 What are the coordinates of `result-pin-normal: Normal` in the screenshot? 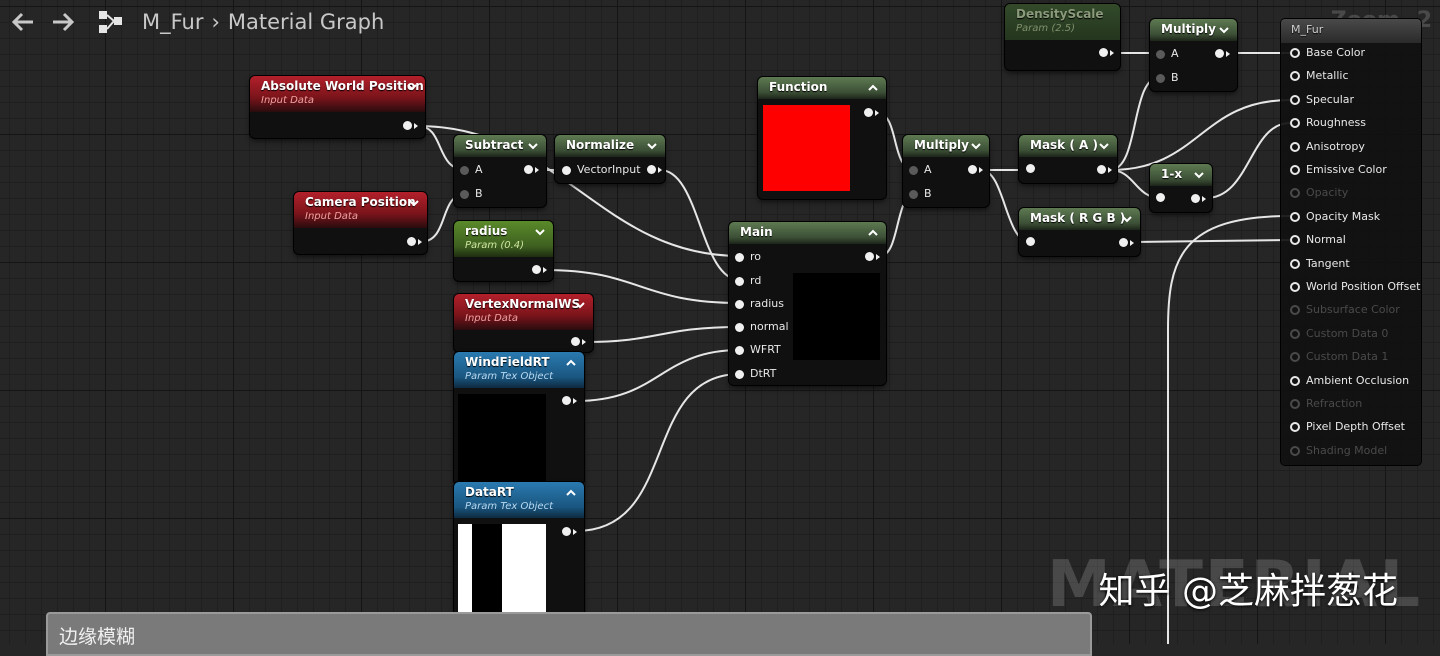 It's located at (1318, 240).